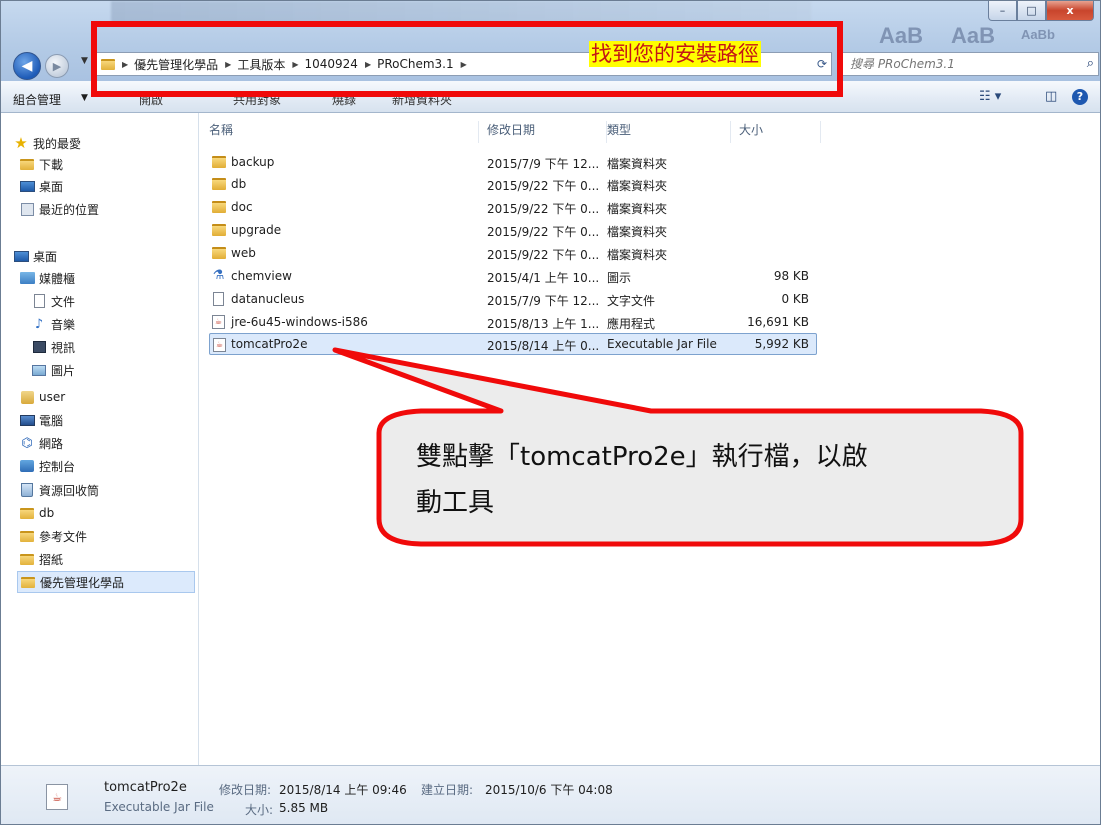 Image resolution: width=1101 pixels, height=825 pixels. I want to click on preview-pane-icon: ◫, so click(1051, 96).